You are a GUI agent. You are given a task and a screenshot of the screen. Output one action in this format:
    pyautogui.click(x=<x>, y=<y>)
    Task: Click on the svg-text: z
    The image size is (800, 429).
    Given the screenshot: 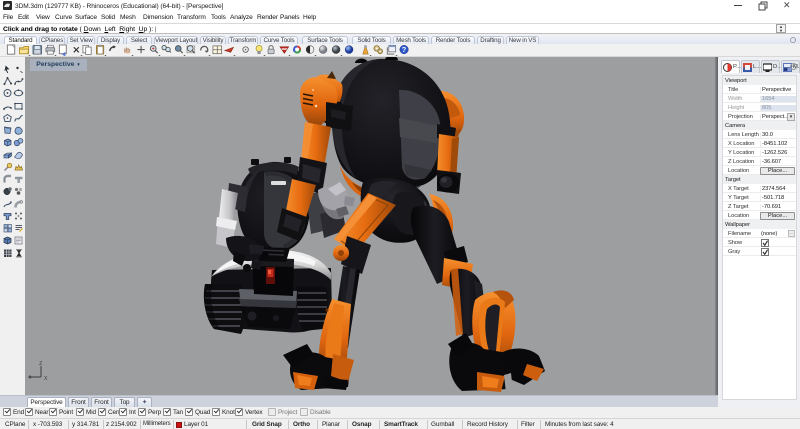 What is the action you would take?
    pyautogui.click(x=41, y=363)
    